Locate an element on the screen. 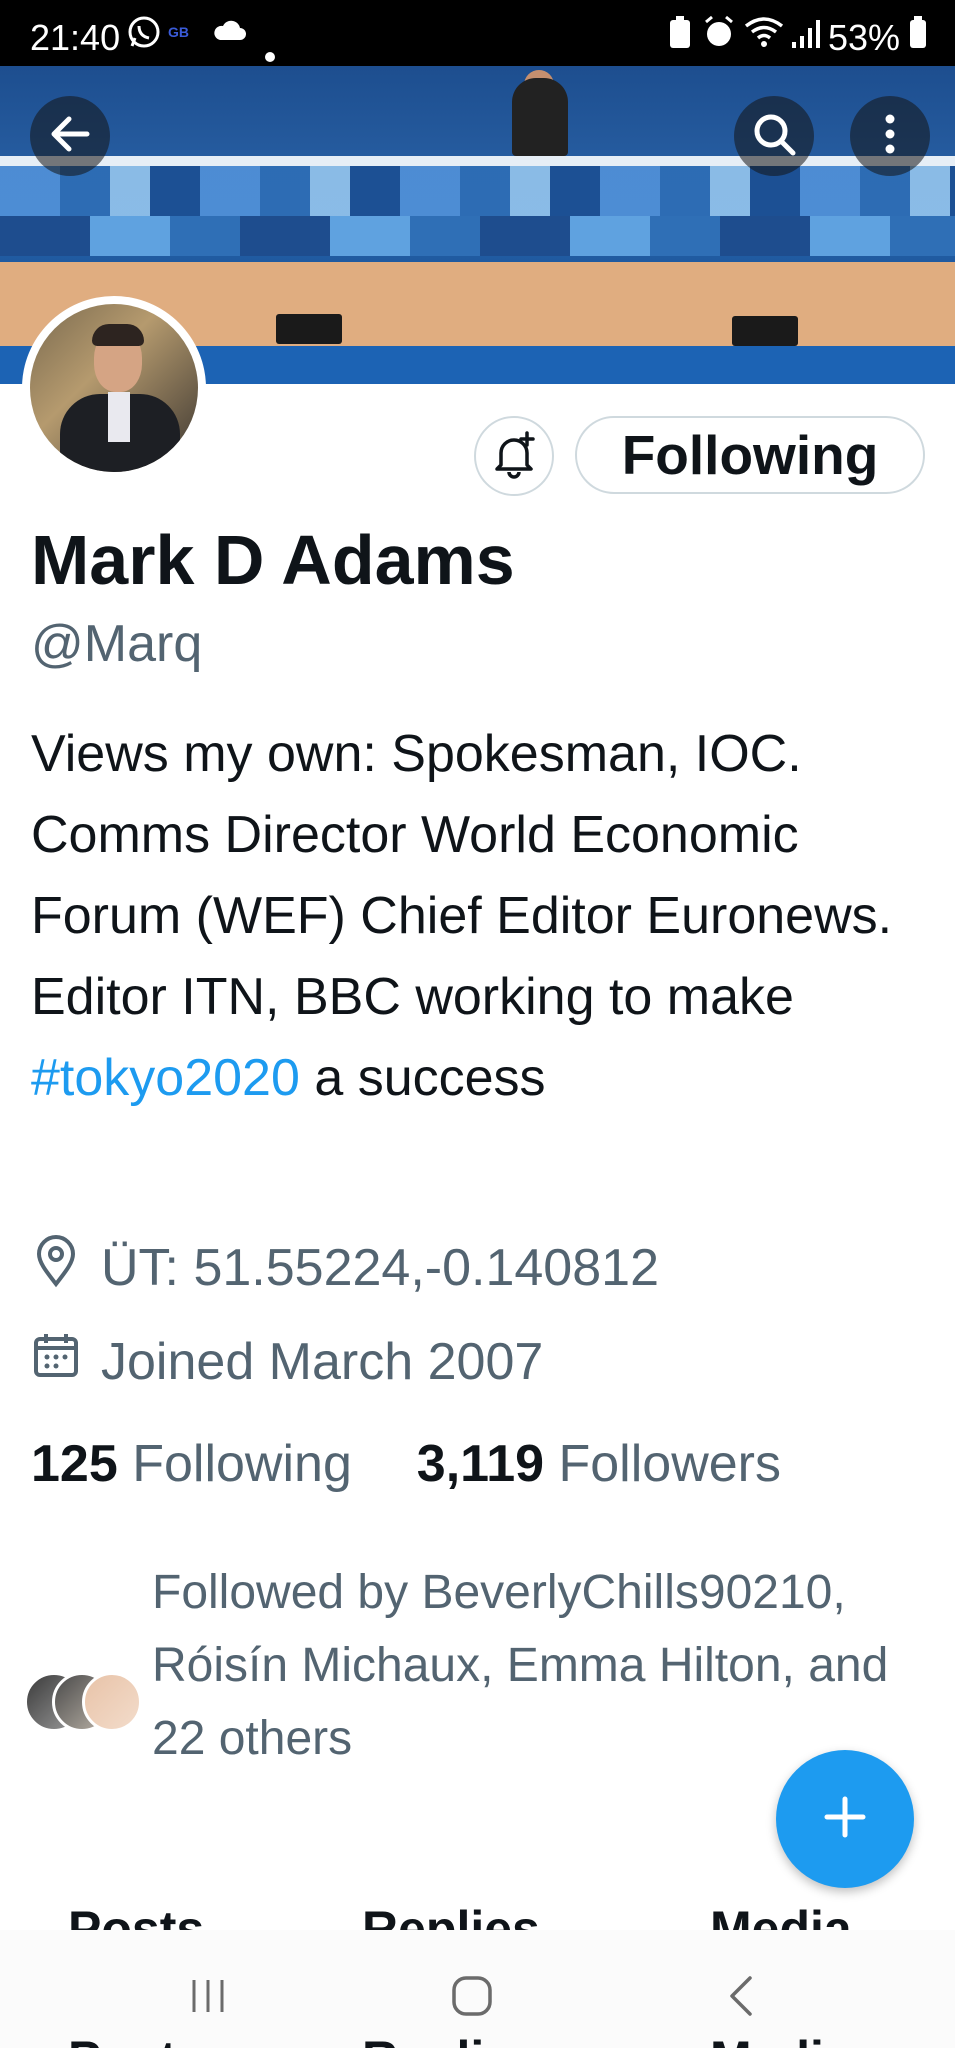  following-button: Following is located at coordinates (750, 455).